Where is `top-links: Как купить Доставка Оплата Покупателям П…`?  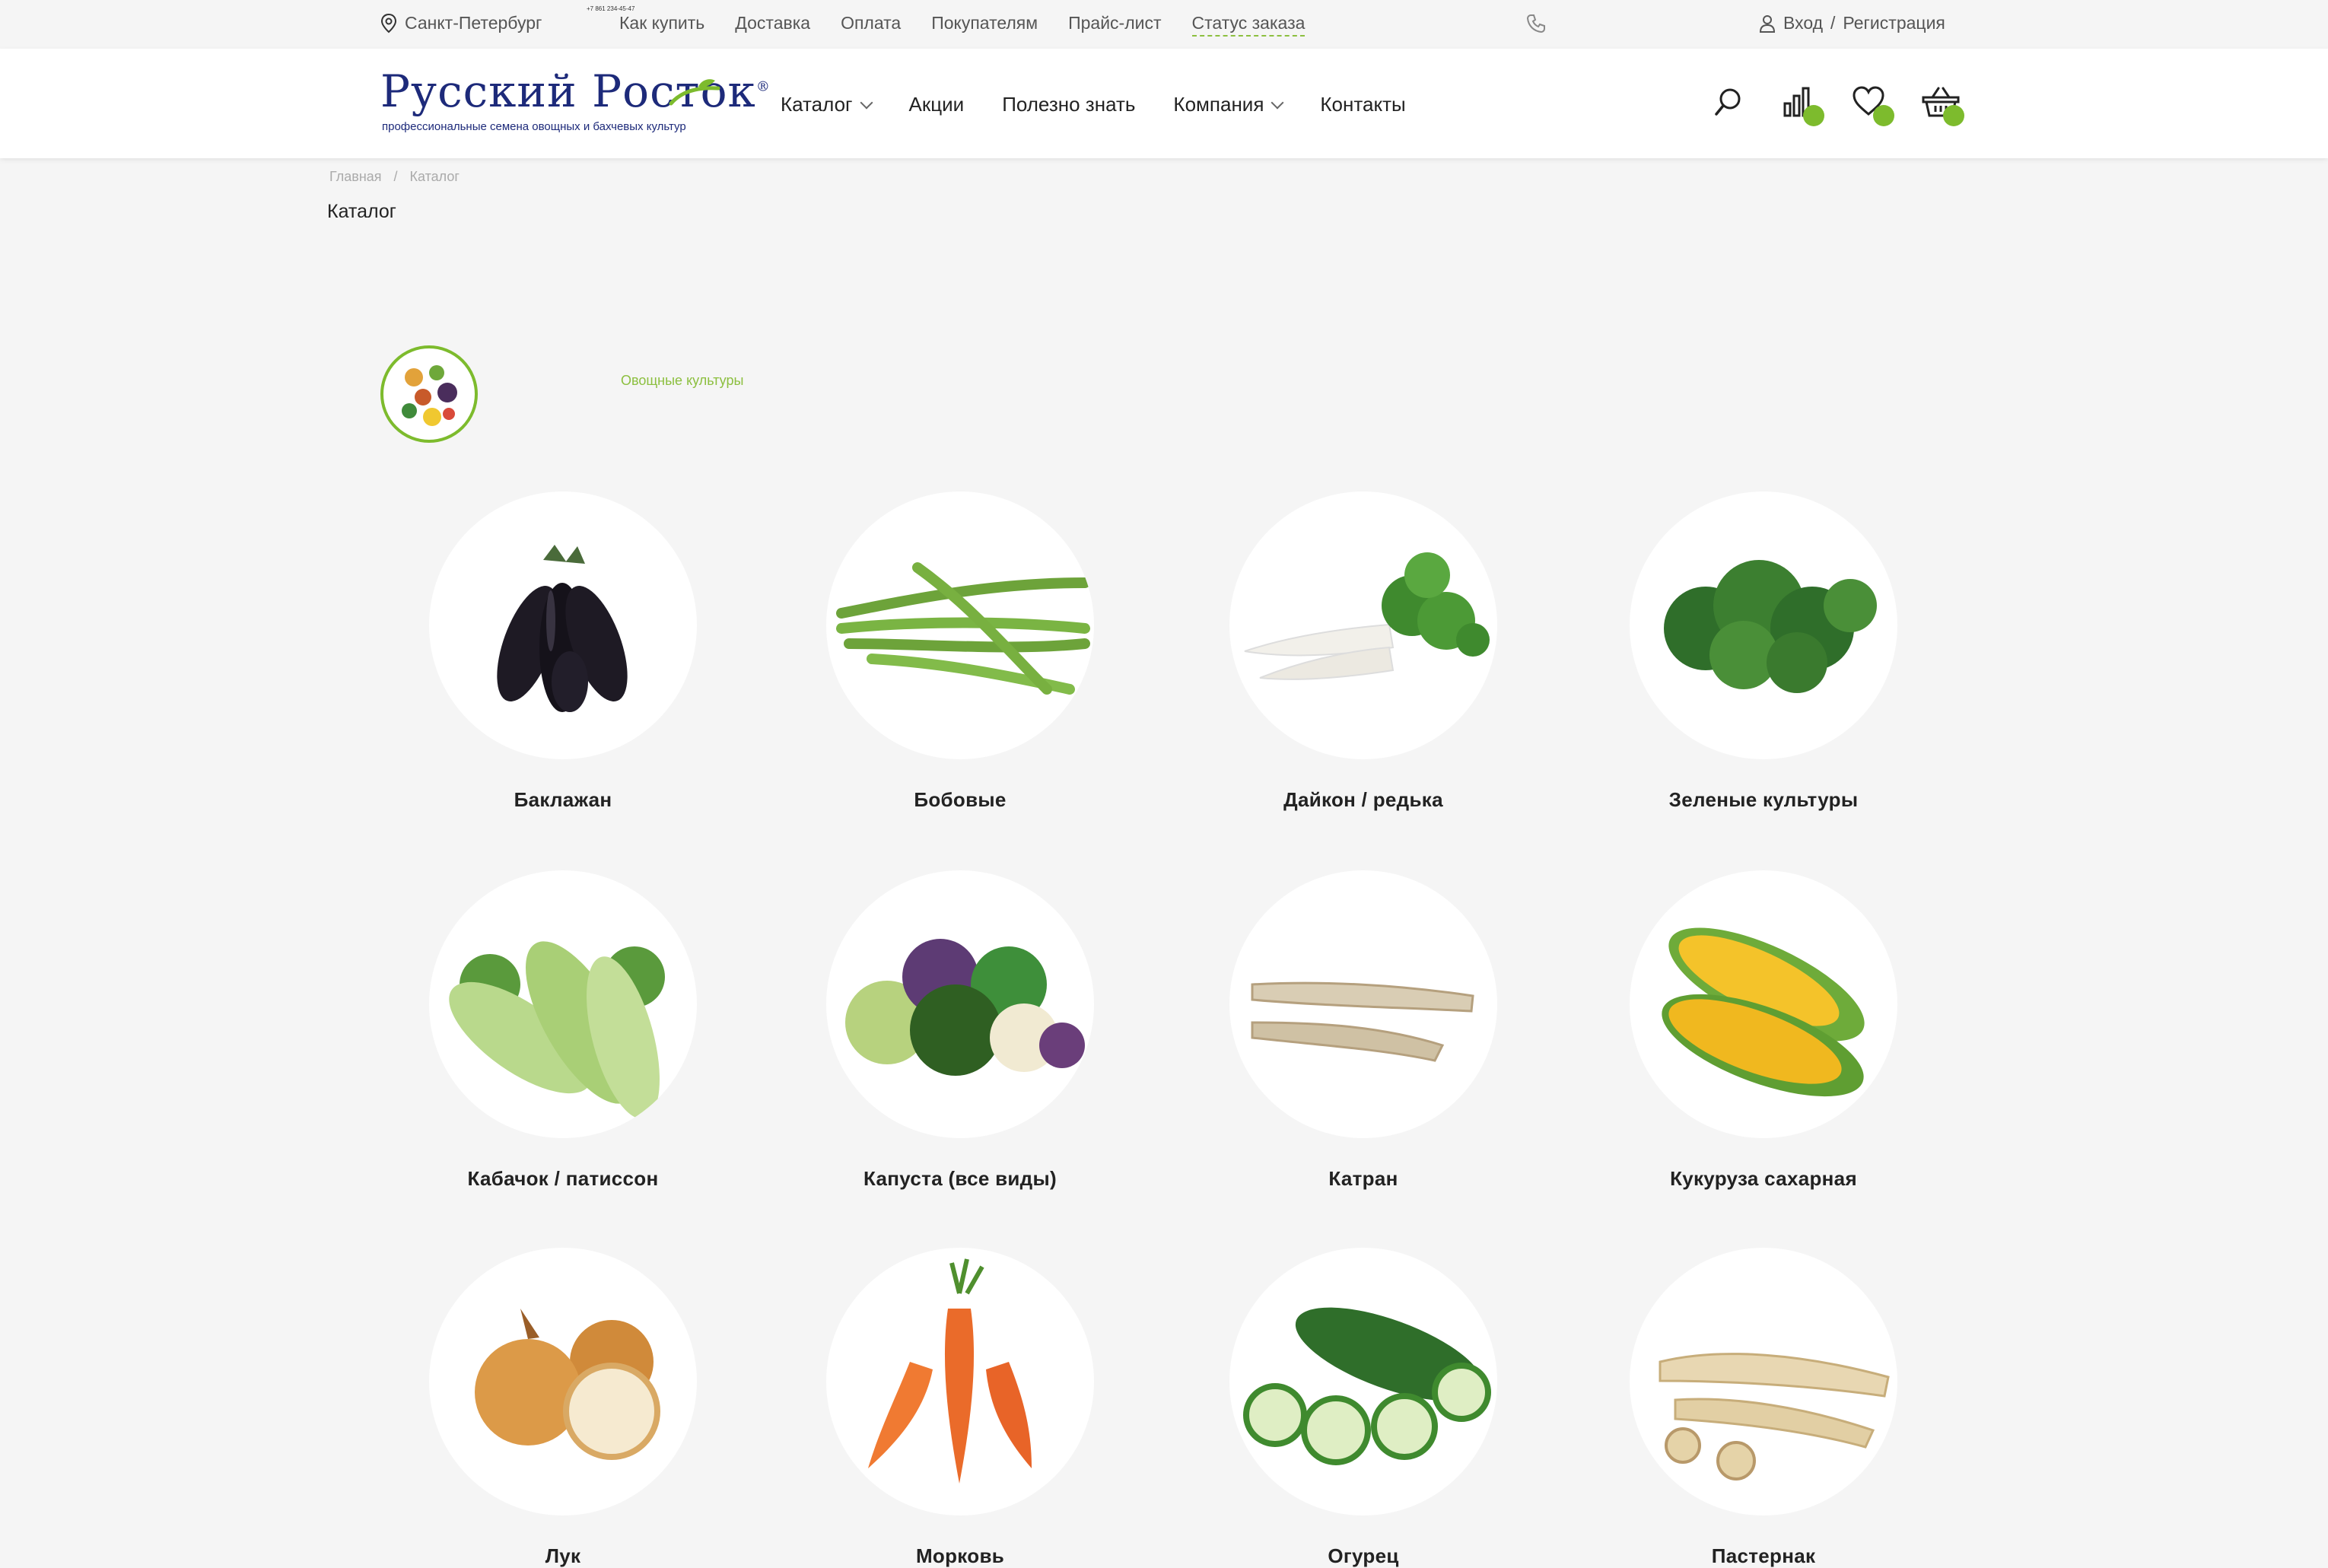
top-links: Как купить Доставка Оплата Покупателям П… is located at coordinates (962, 25).